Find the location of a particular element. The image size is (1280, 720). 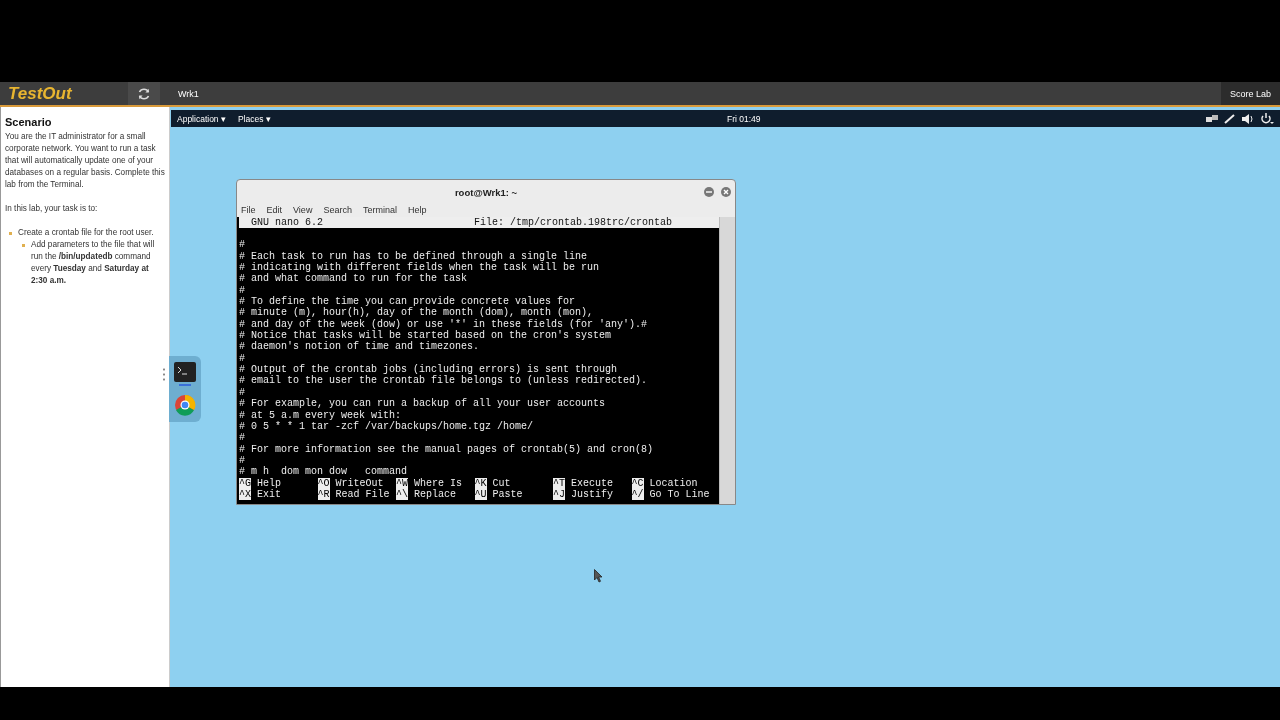

terminal-line: # indicating with different fields when the task will be run is located at coordinates (420, 268).